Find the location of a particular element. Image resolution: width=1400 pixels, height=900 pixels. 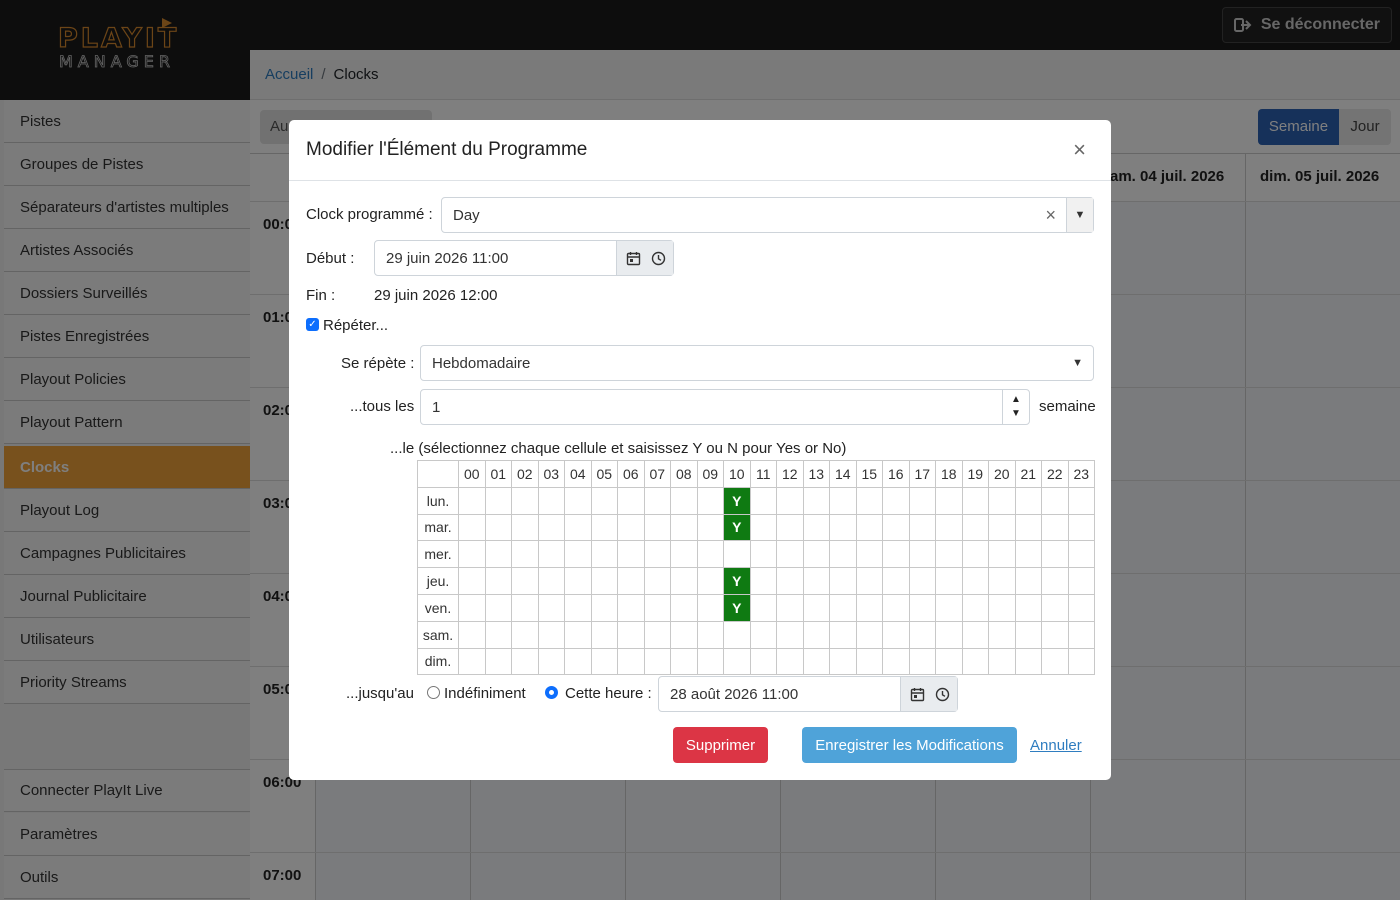

until-this-time-radio is located at coordinates (551, 692).